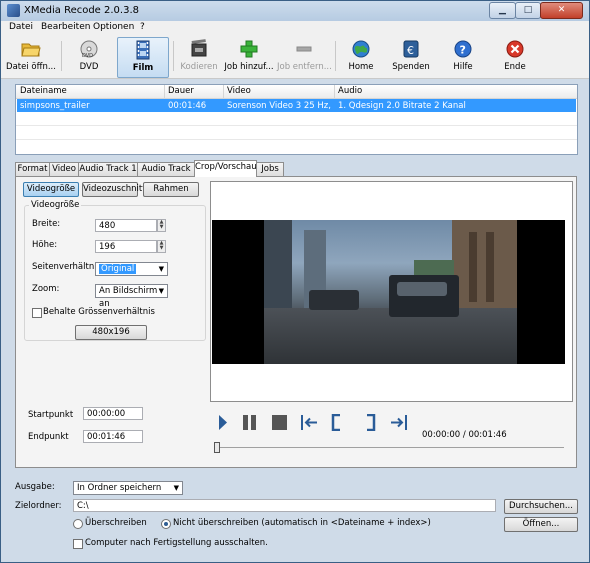 The width and height of the screenshot is (590, 563). I want to click on tab-format: Format, so click(32, 169).